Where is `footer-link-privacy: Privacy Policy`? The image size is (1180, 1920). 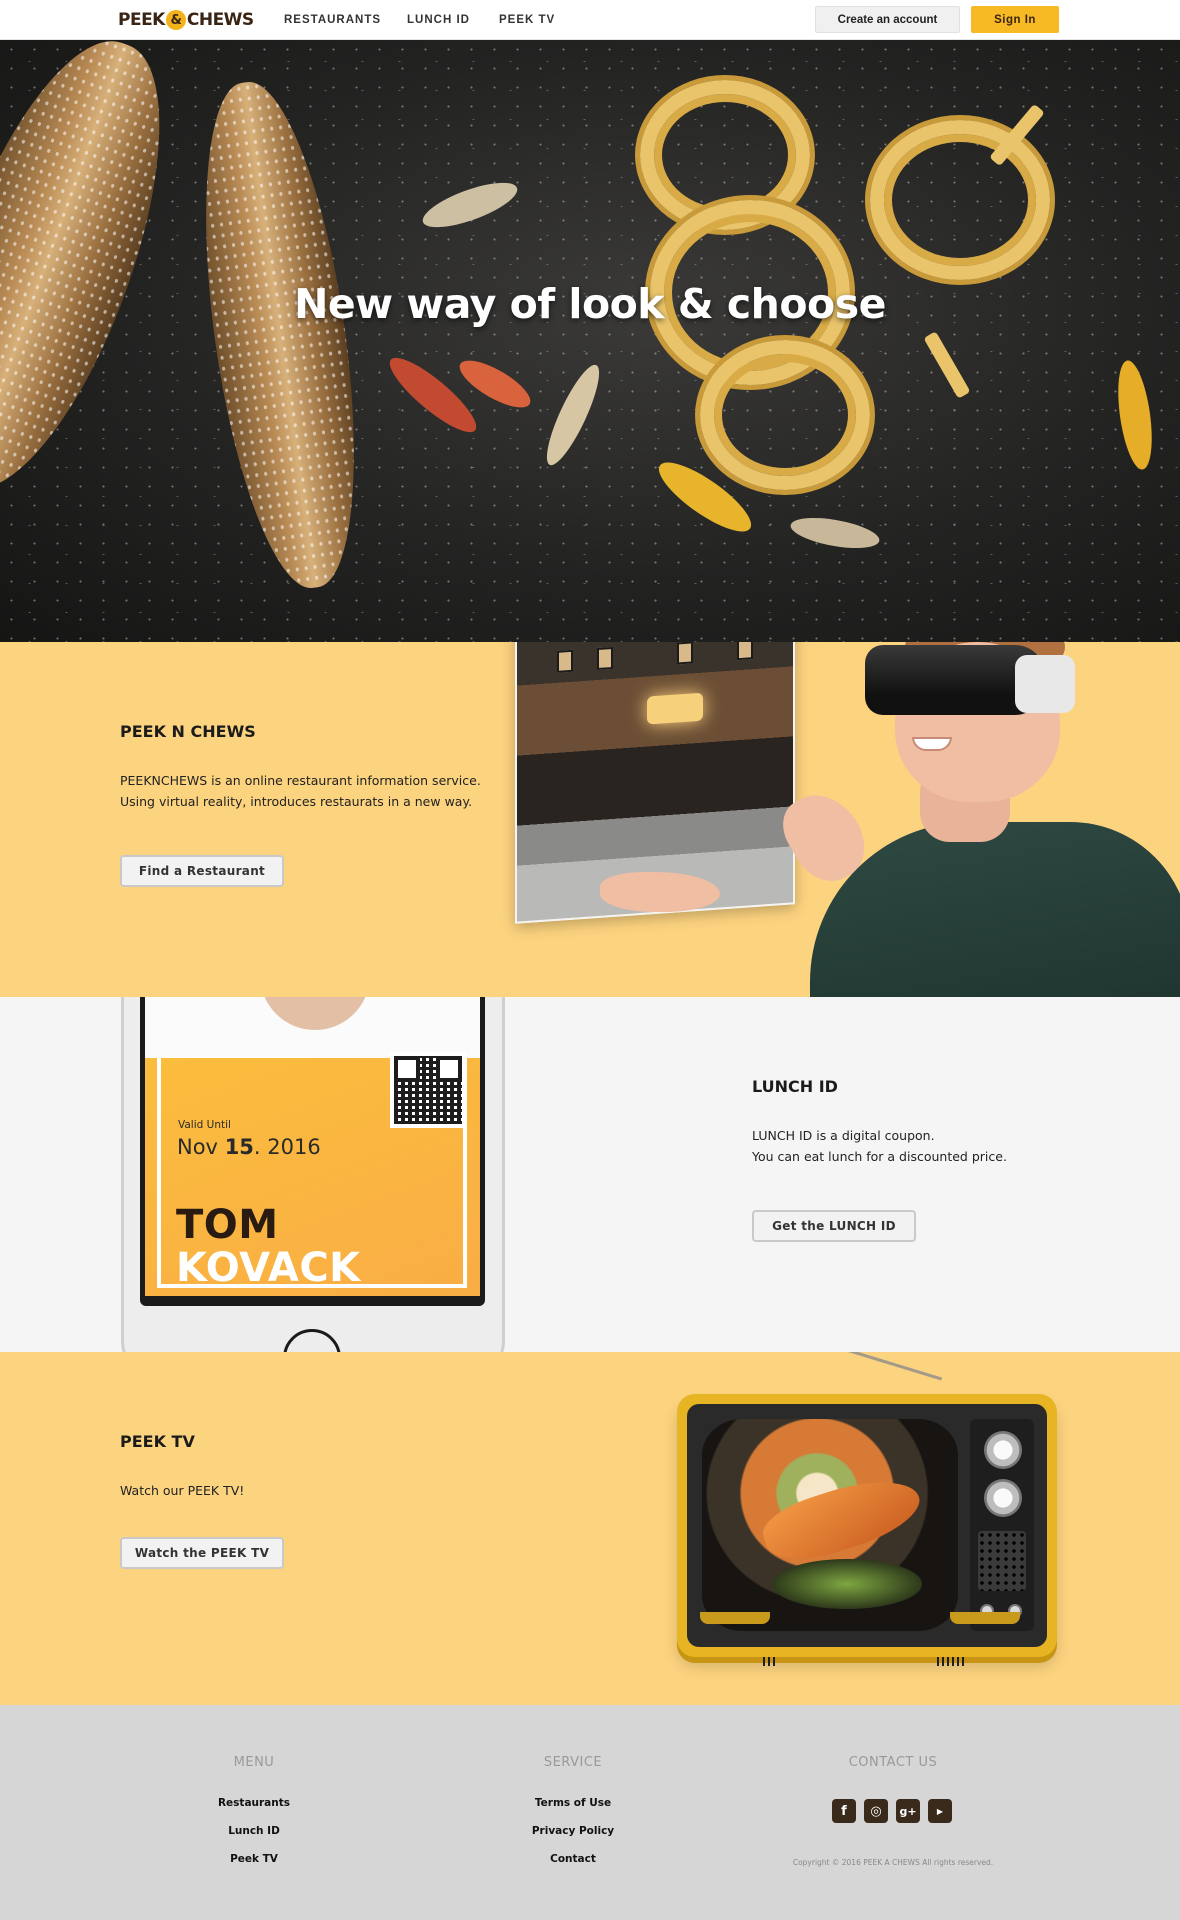
footer-link-privacy: Privacy Policy is located at coordinates (573, 1831).